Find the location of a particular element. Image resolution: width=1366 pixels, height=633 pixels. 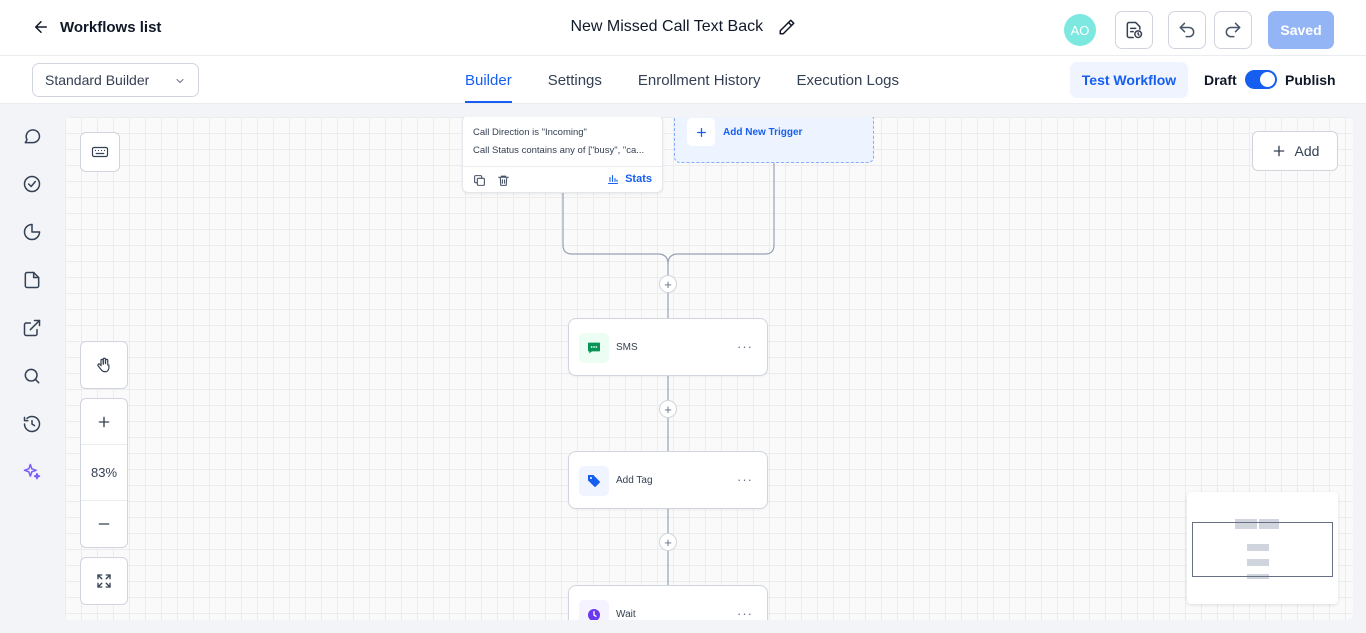

document-clock-icon is located at coordinates (1134, 30).